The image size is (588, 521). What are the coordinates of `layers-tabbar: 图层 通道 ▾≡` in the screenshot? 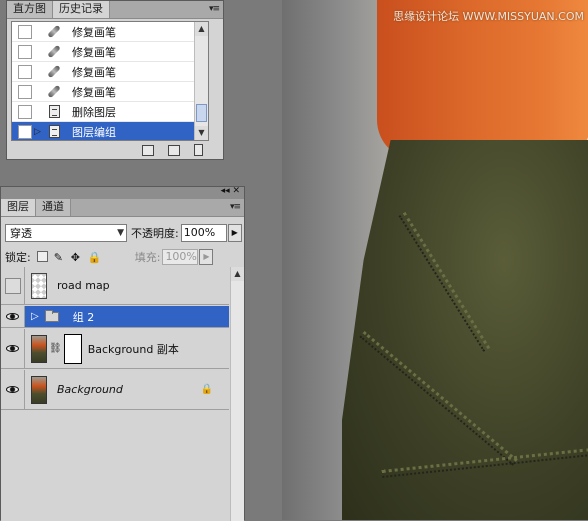 It's located at (122, 208).